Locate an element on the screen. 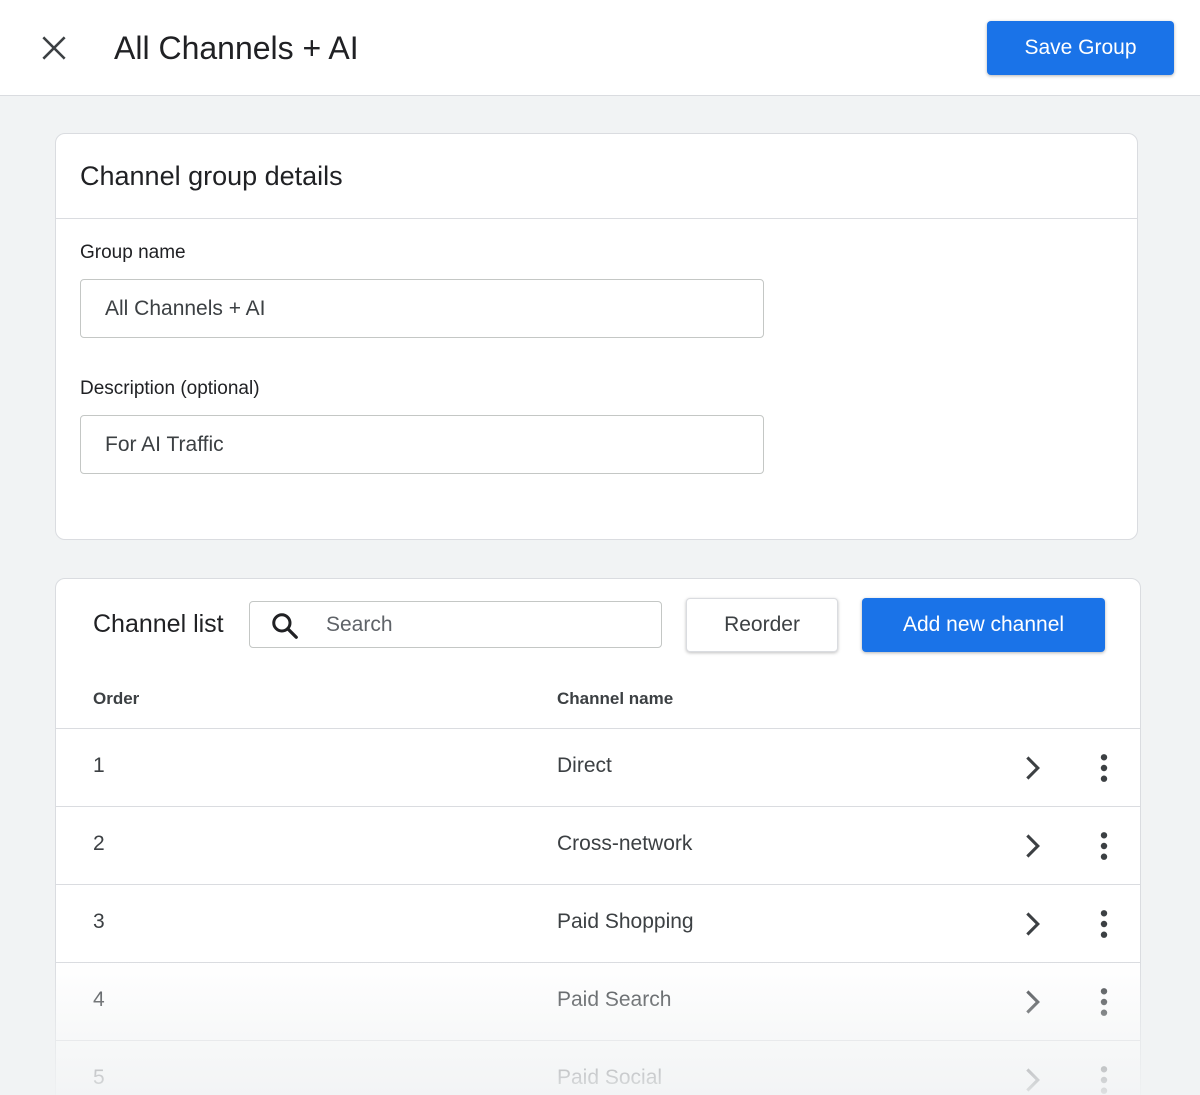  details-card-title: Channel group details is located at coordinates (211, 175).